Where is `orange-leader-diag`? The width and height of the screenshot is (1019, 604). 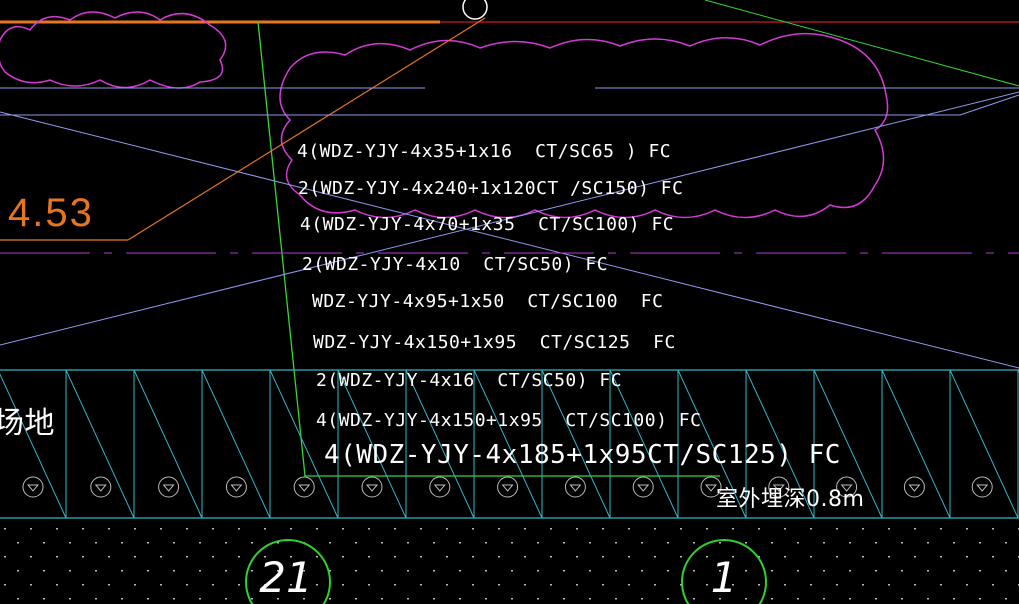 orange-leader-diag is located at coordinates (306, 129).